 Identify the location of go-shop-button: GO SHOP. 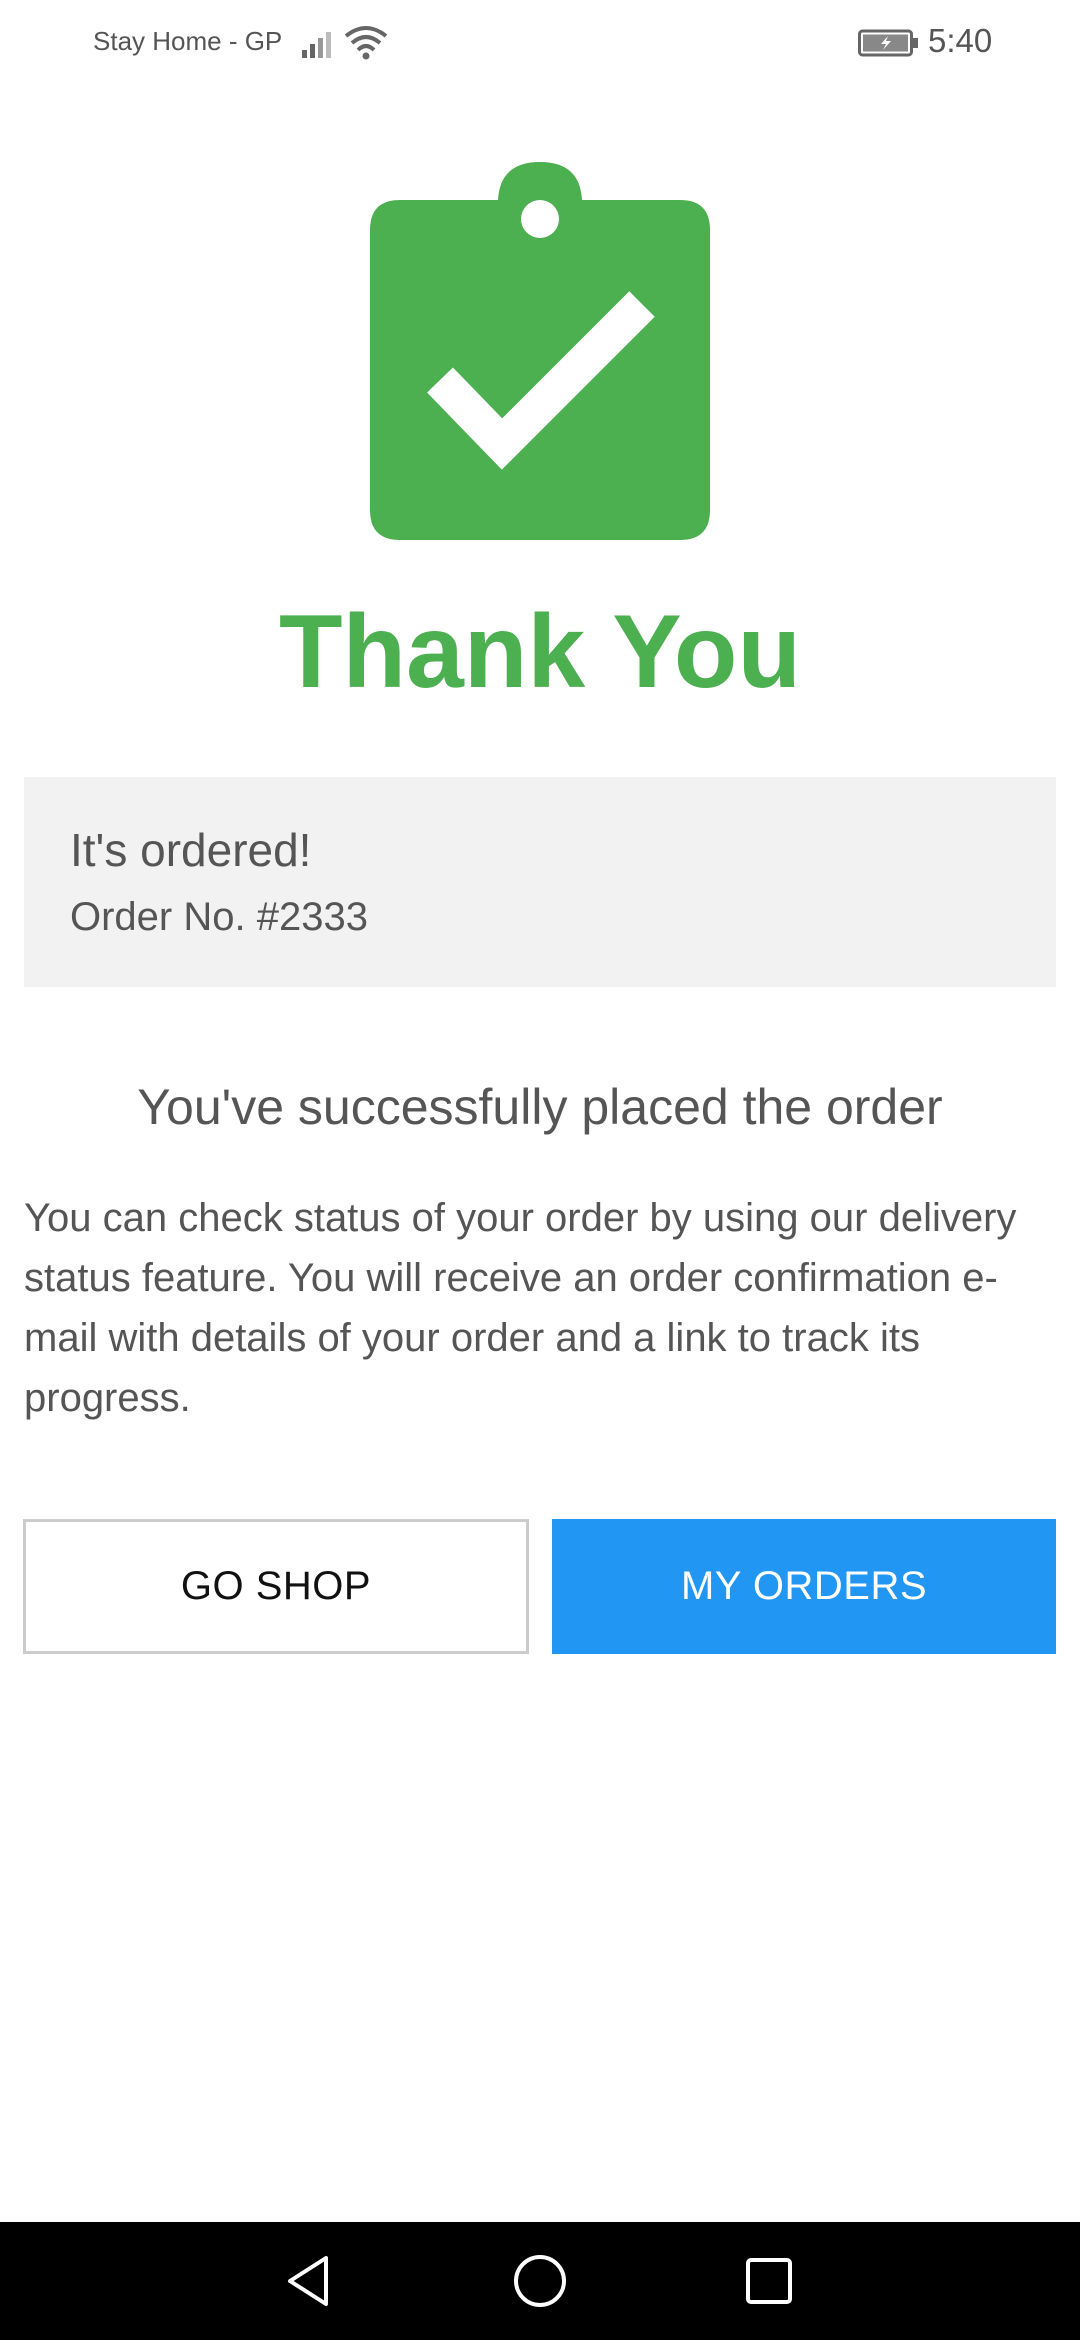
(276, 1586).